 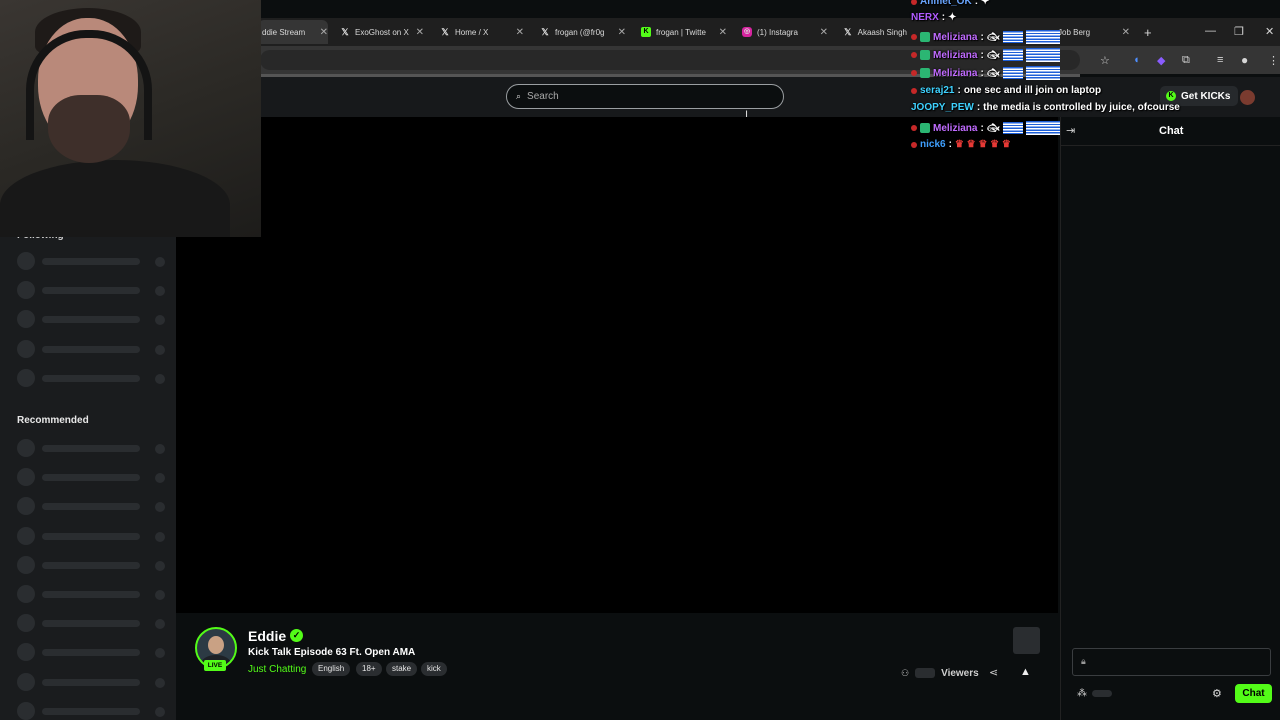 I want to click on chat-message-text: one sec and ill join on laptop, so click(x=1032, y=90).